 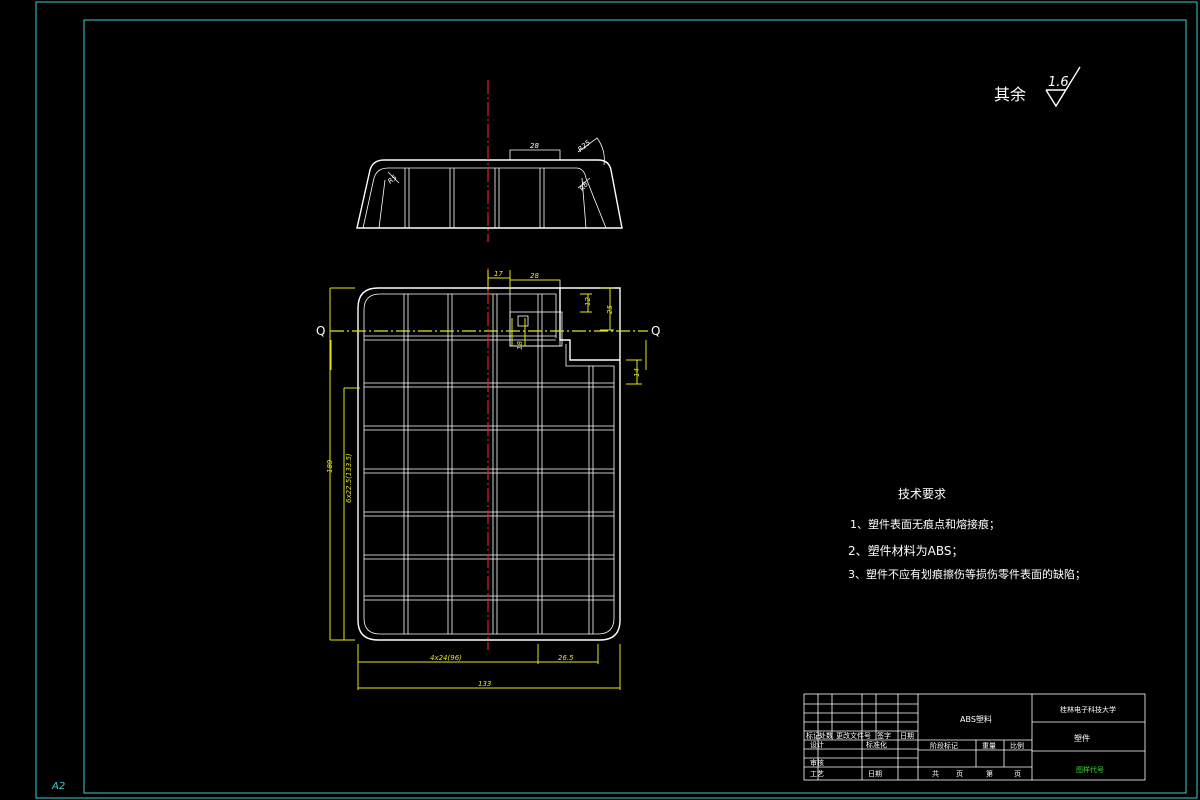 I want to click on dim-bottom-overall: 133, so click(x=484, y=684).